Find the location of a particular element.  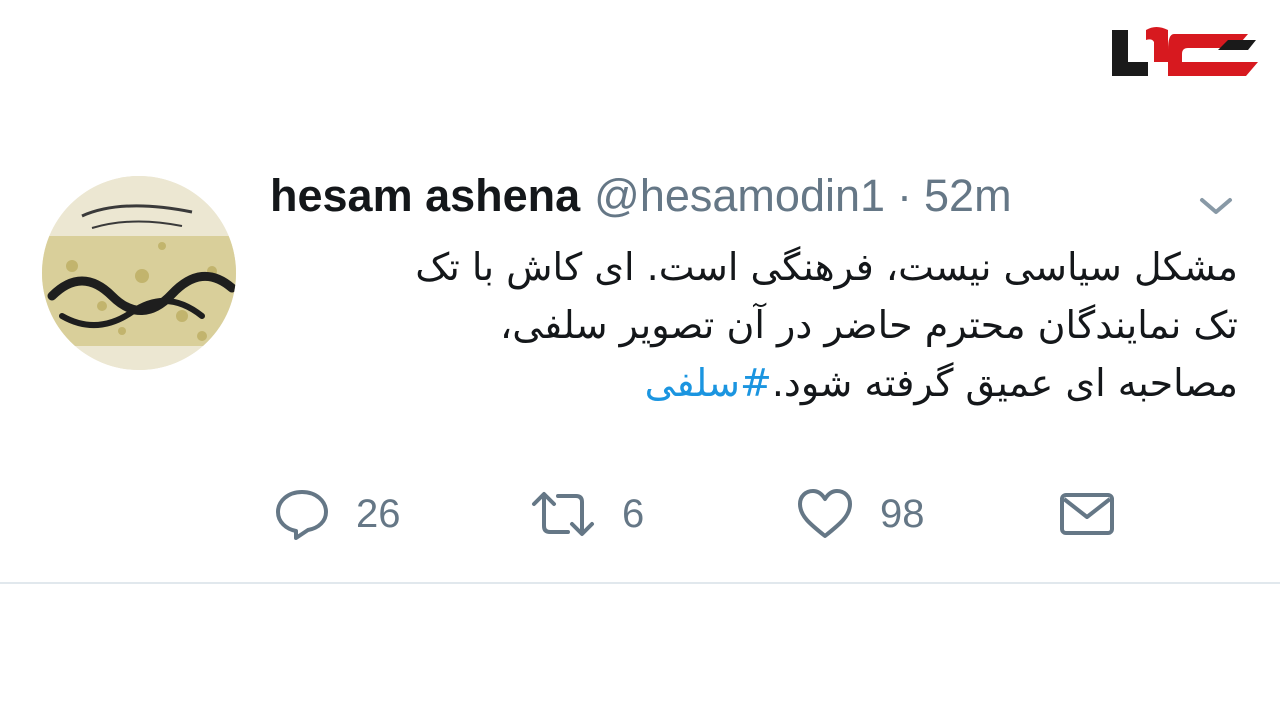

tweet-text-line: مصاحبه ای عمیق گرفته شود.#سلفی is located at coordinates (744, 383).